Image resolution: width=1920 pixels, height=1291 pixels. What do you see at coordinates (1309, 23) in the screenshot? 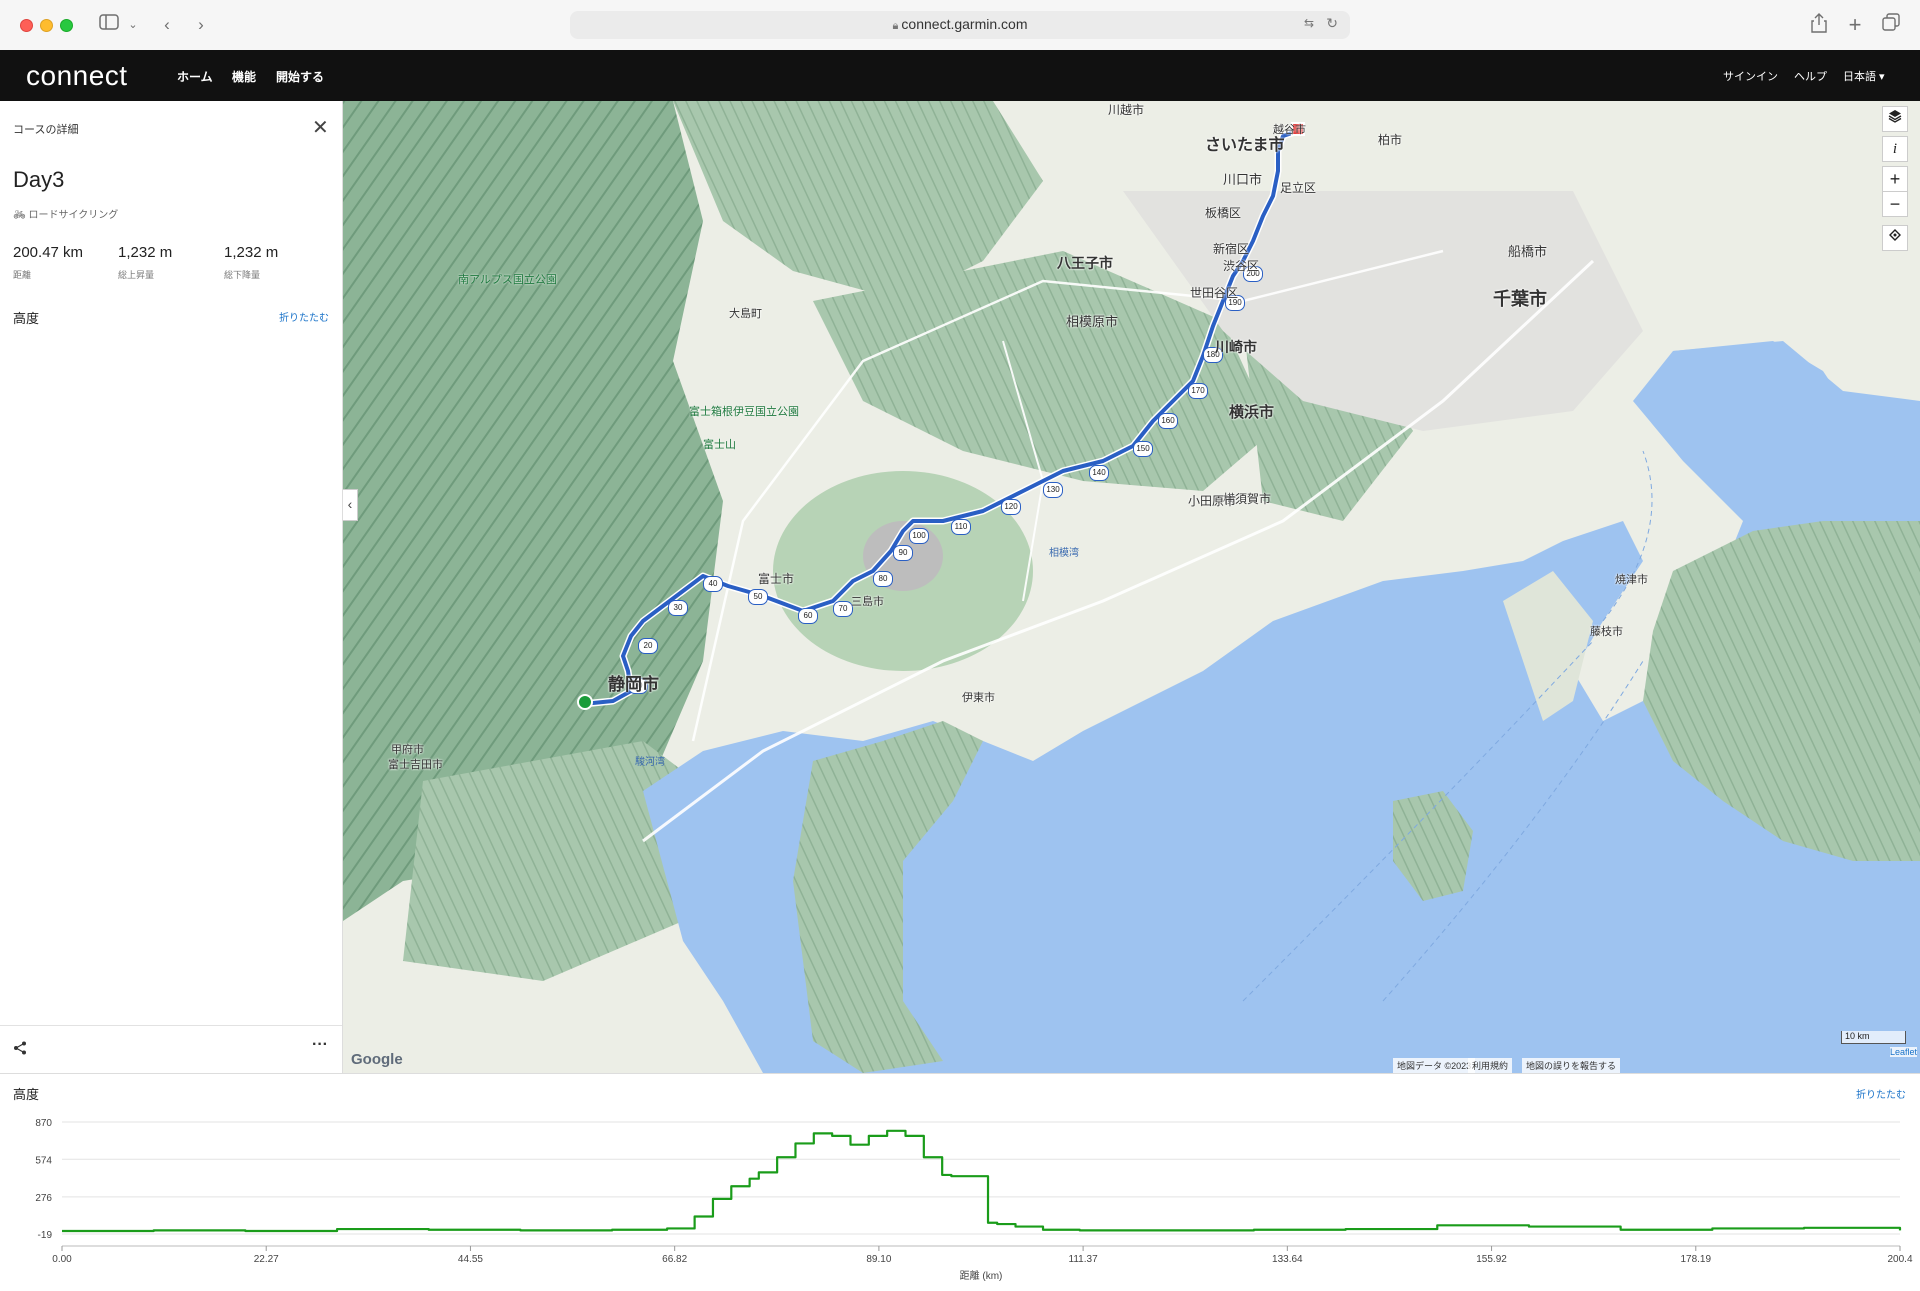
I see `translate-icon: ⇆` at bounding box center [1309, 23].